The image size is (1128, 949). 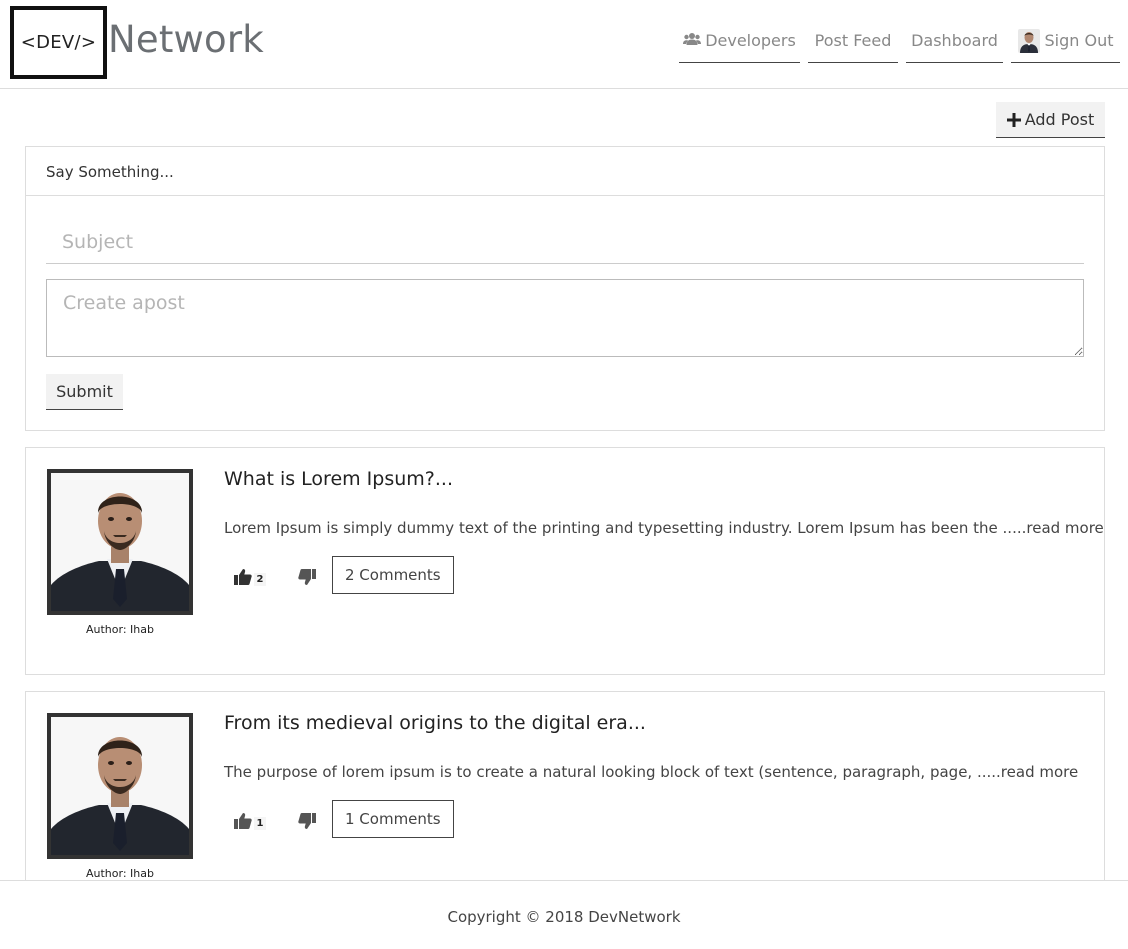 What do you see at coordinates (393, 575) in the screenshot?
I see `comments-button: 2 Comments` at bounding box center [393, 575].